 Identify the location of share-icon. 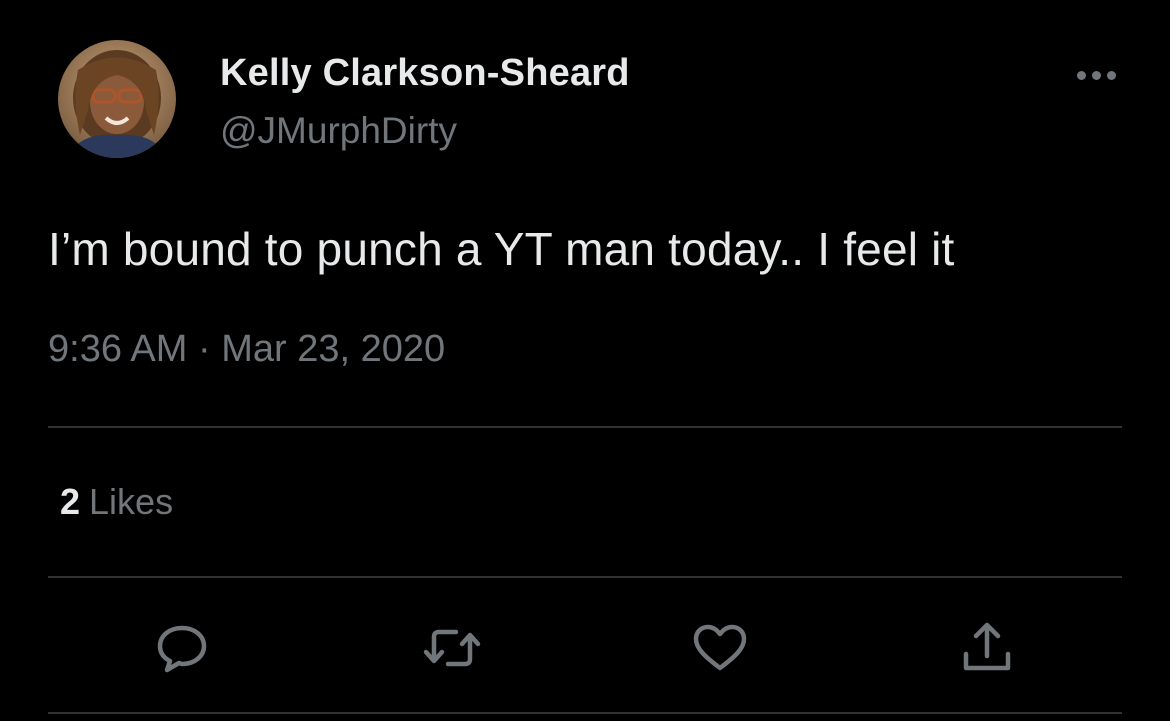
(987, 646).